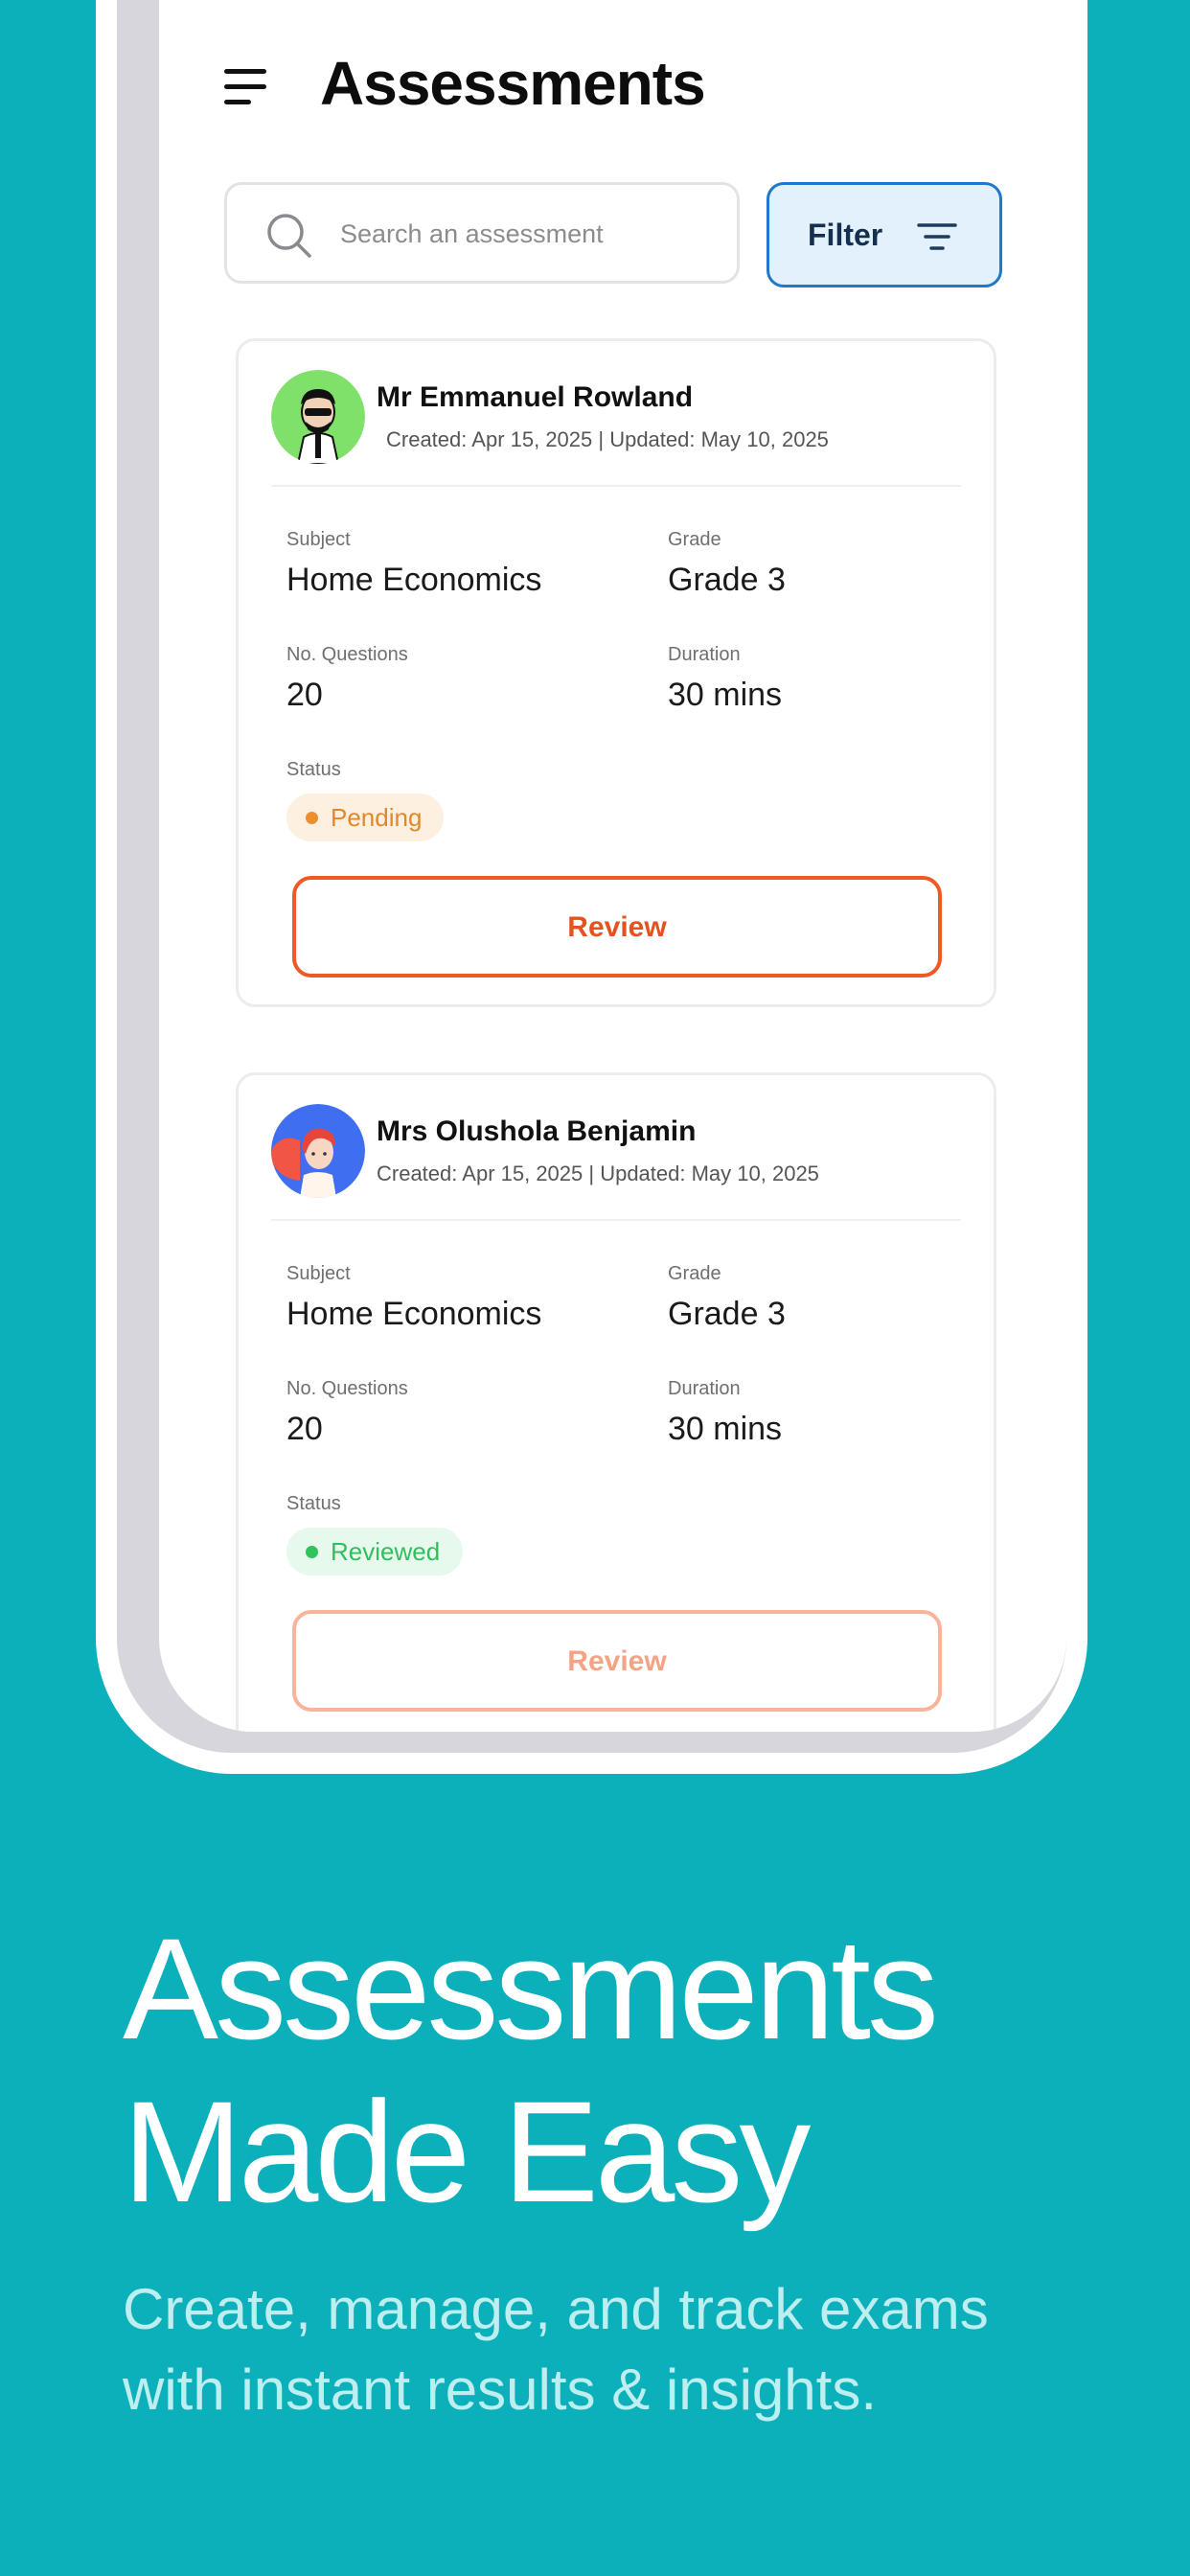  I want to click on hamburger-menu-icon, so click(247, 87).